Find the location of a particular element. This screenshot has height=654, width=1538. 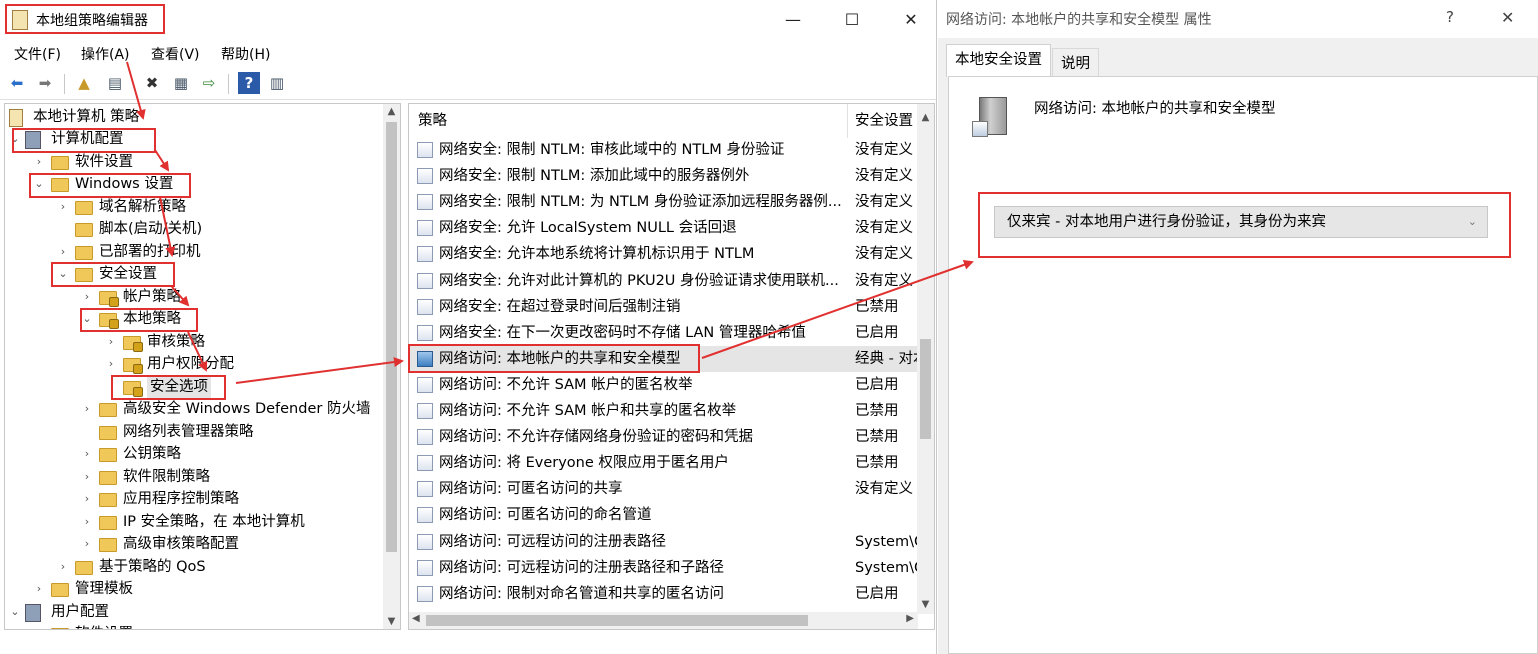

dialog-close-button: ✕ is located at coordinates (1507, 17).